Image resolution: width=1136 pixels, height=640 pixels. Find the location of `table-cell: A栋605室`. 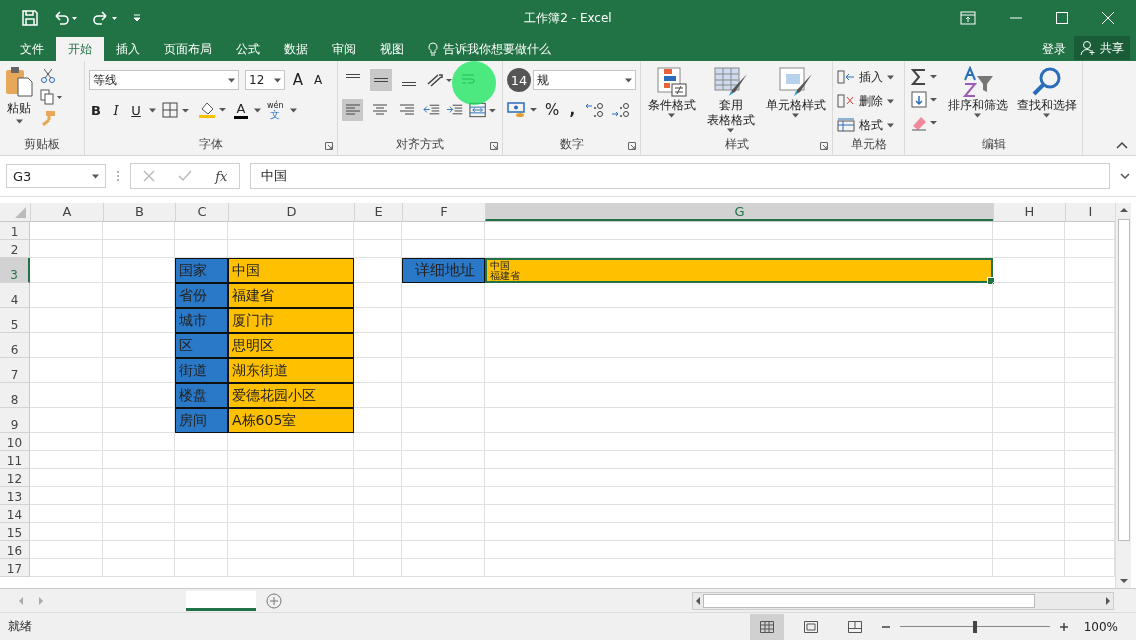

table-cell: A栋605室 is located at coordinates (291, 420).